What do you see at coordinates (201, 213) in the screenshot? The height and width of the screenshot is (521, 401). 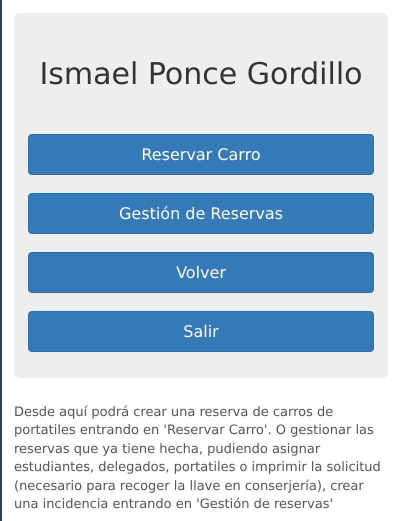 I see `menu-button: Gestión de Reservas` at bounding box center [201, 213].